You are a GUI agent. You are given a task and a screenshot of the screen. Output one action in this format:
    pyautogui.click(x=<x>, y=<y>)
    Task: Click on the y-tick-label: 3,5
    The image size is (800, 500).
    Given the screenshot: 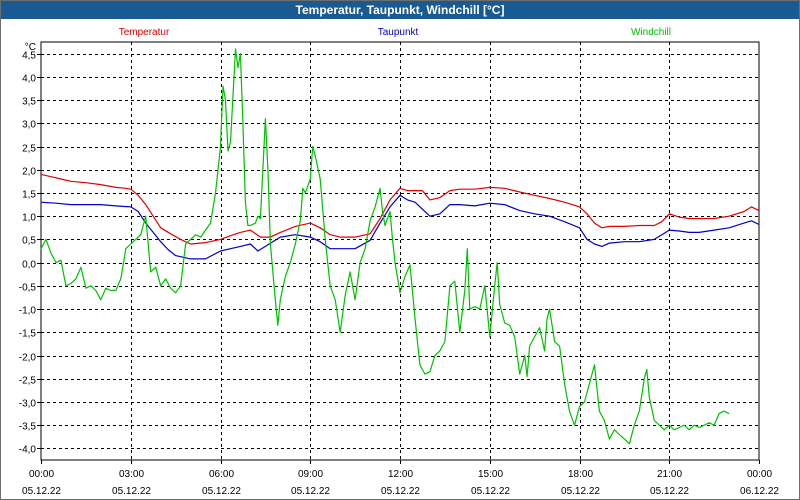 What is the action you would take?
    pyautogui.click(x=29, y=102)
    